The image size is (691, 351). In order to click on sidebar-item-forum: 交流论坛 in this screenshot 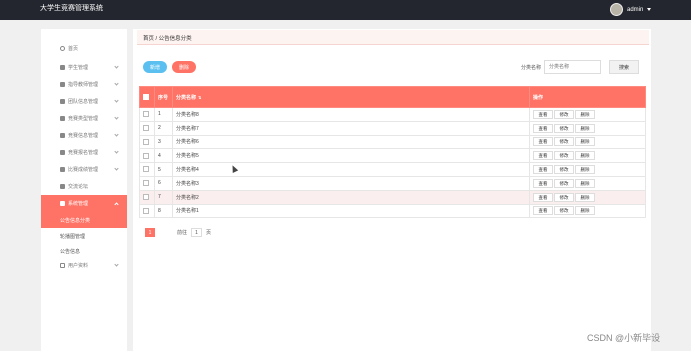, I will do `click(84, 186)`.